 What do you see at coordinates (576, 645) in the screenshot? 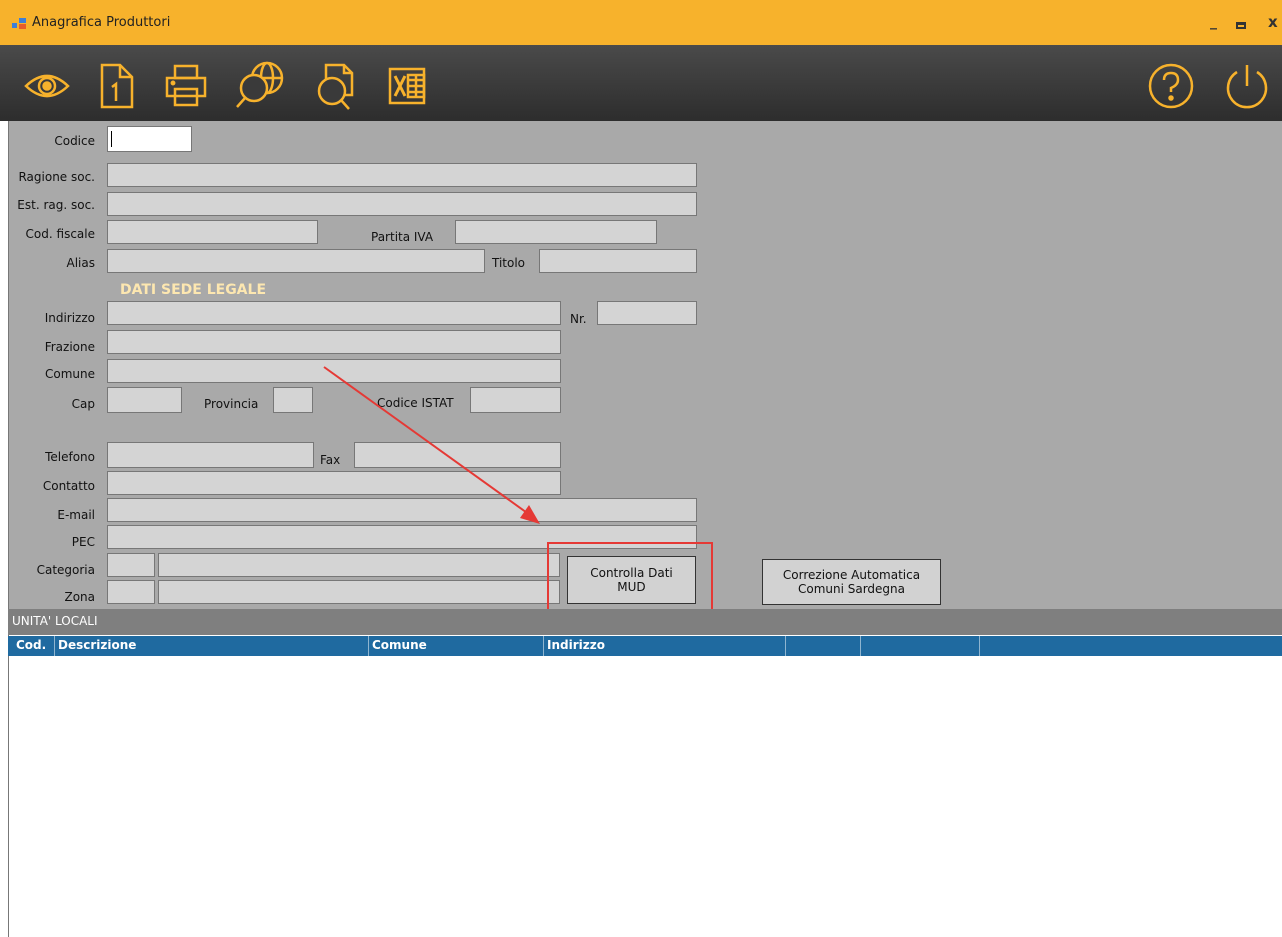
I see `column-header-indirizzo: Indirizzo` at bounding box center [576, 645].